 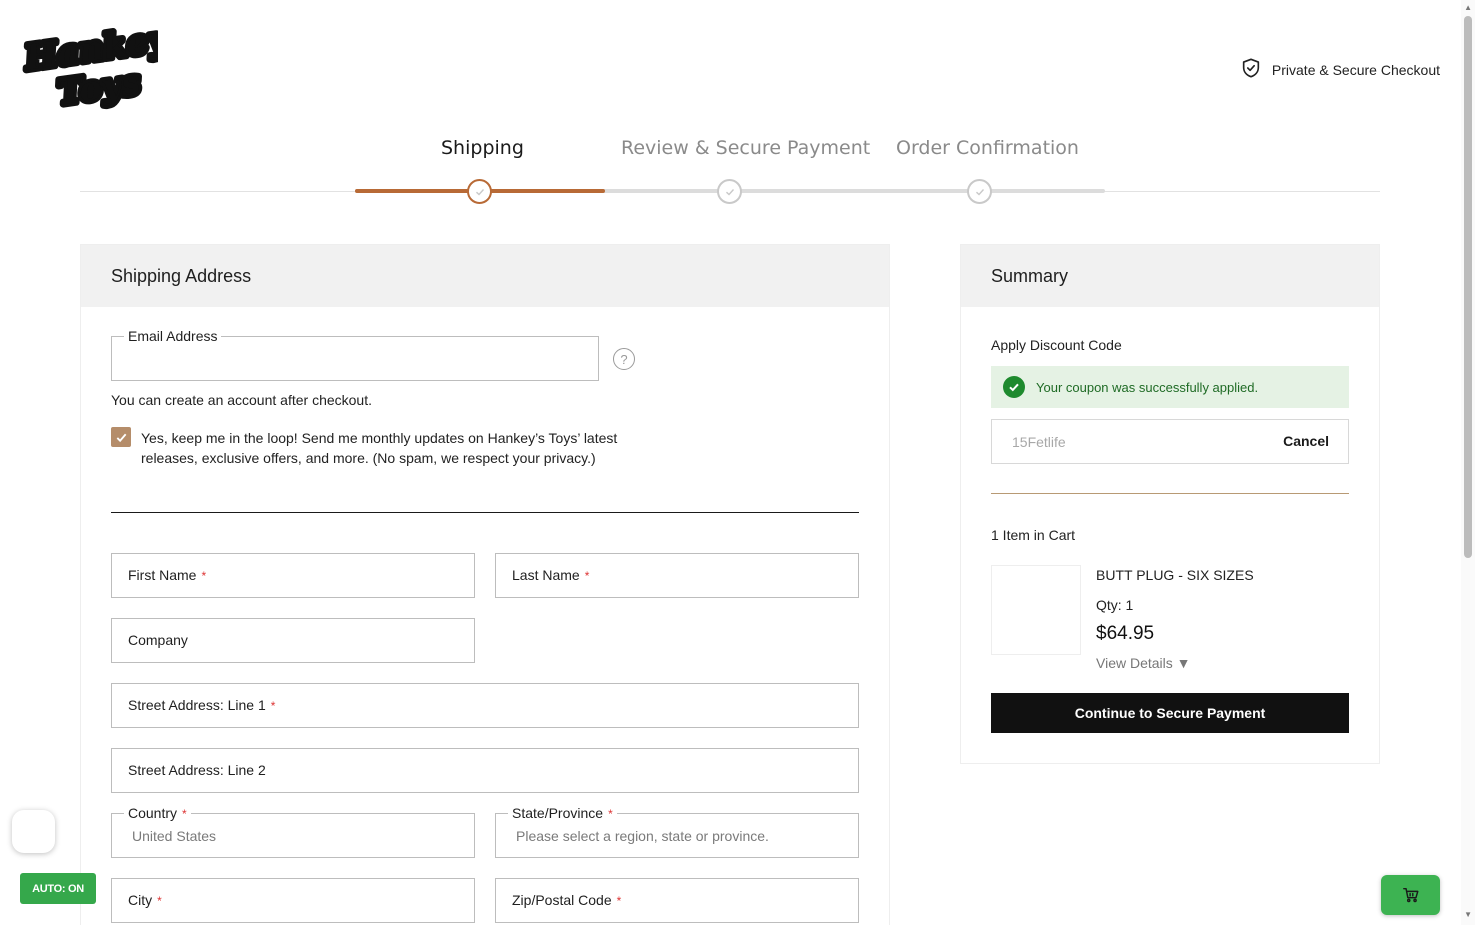 I want to click on coupon-code-value: 15Fetlife, so click(x=1039, y=442).